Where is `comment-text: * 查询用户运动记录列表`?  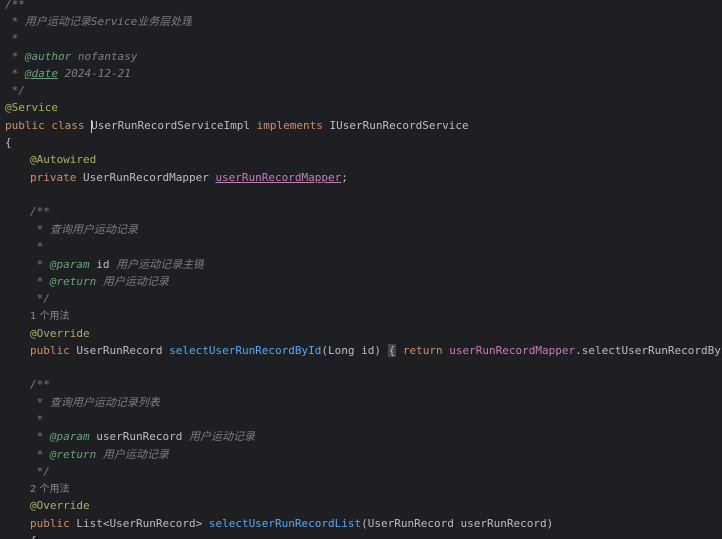 comment-text: * 查询用户运动记录列表 is located at coordinates (95, 402).